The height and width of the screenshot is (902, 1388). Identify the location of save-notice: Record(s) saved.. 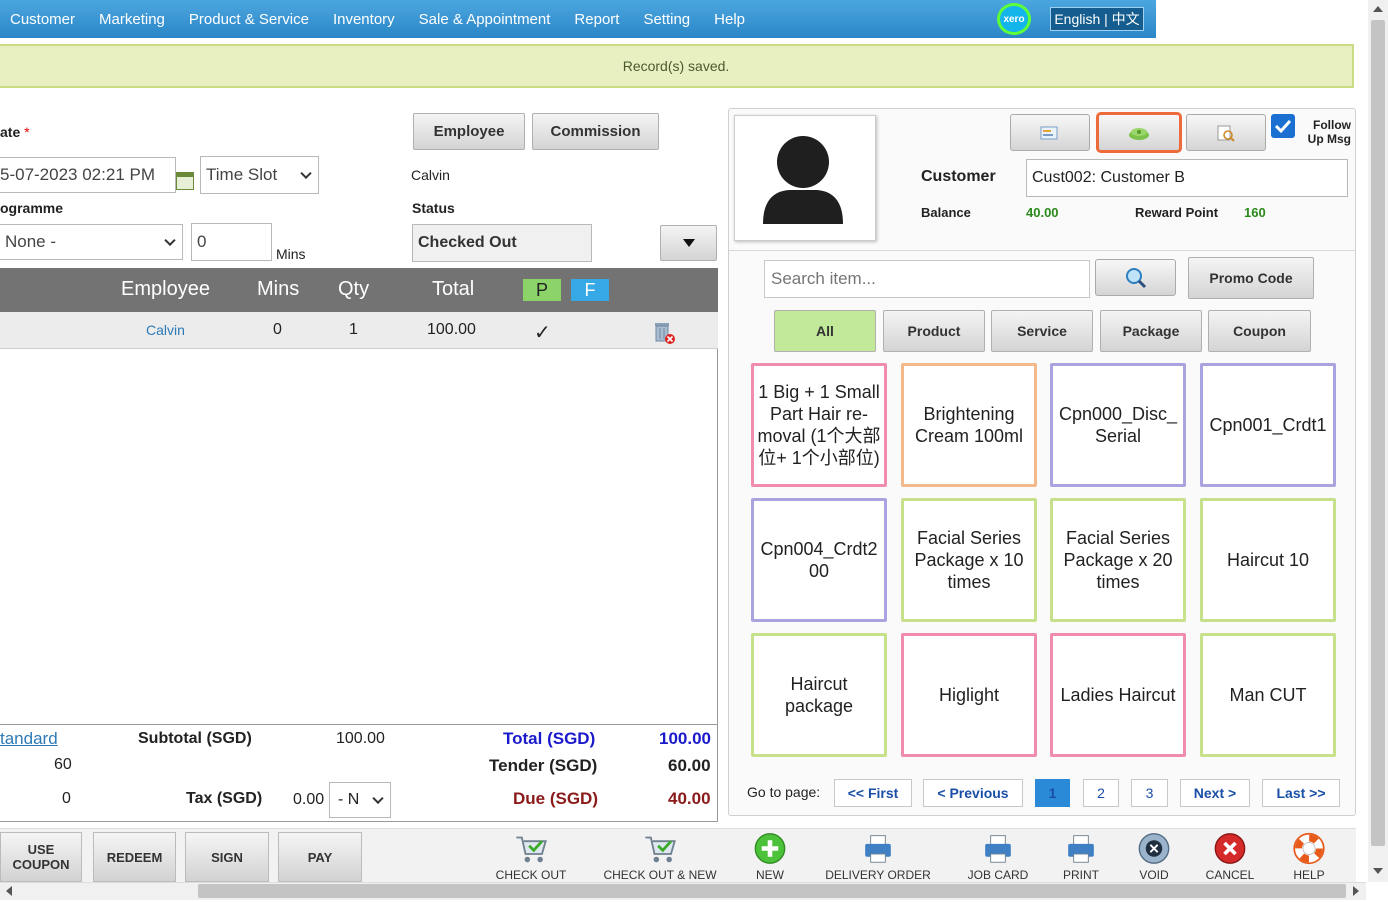
(677, 66).